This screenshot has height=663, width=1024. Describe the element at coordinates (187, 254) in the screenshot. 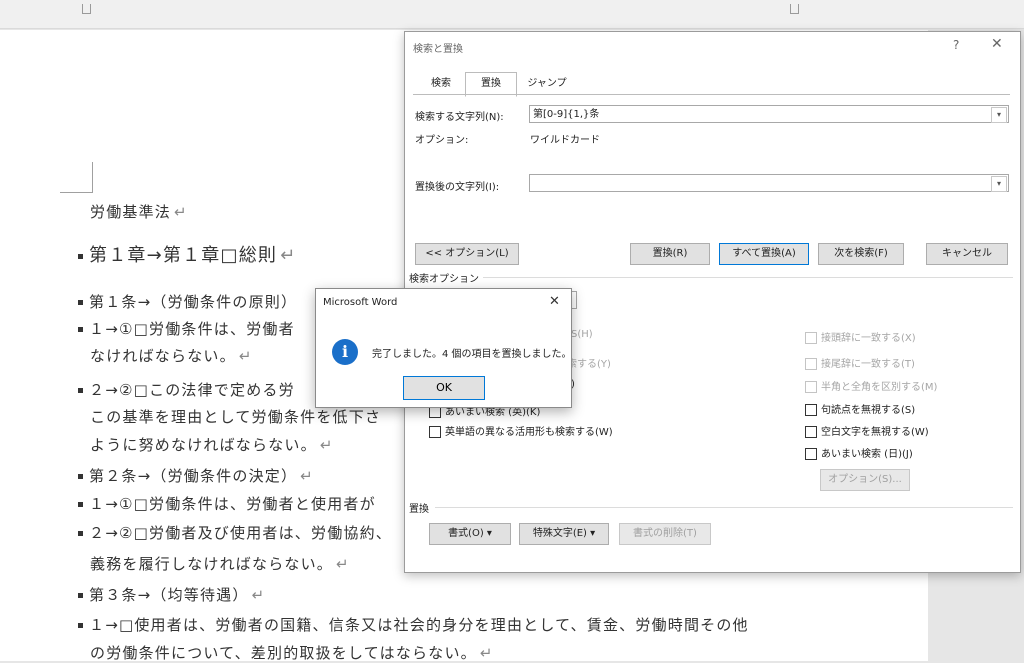

I see `doc-line: 第１章→第１章□総則 ↵` at that location.